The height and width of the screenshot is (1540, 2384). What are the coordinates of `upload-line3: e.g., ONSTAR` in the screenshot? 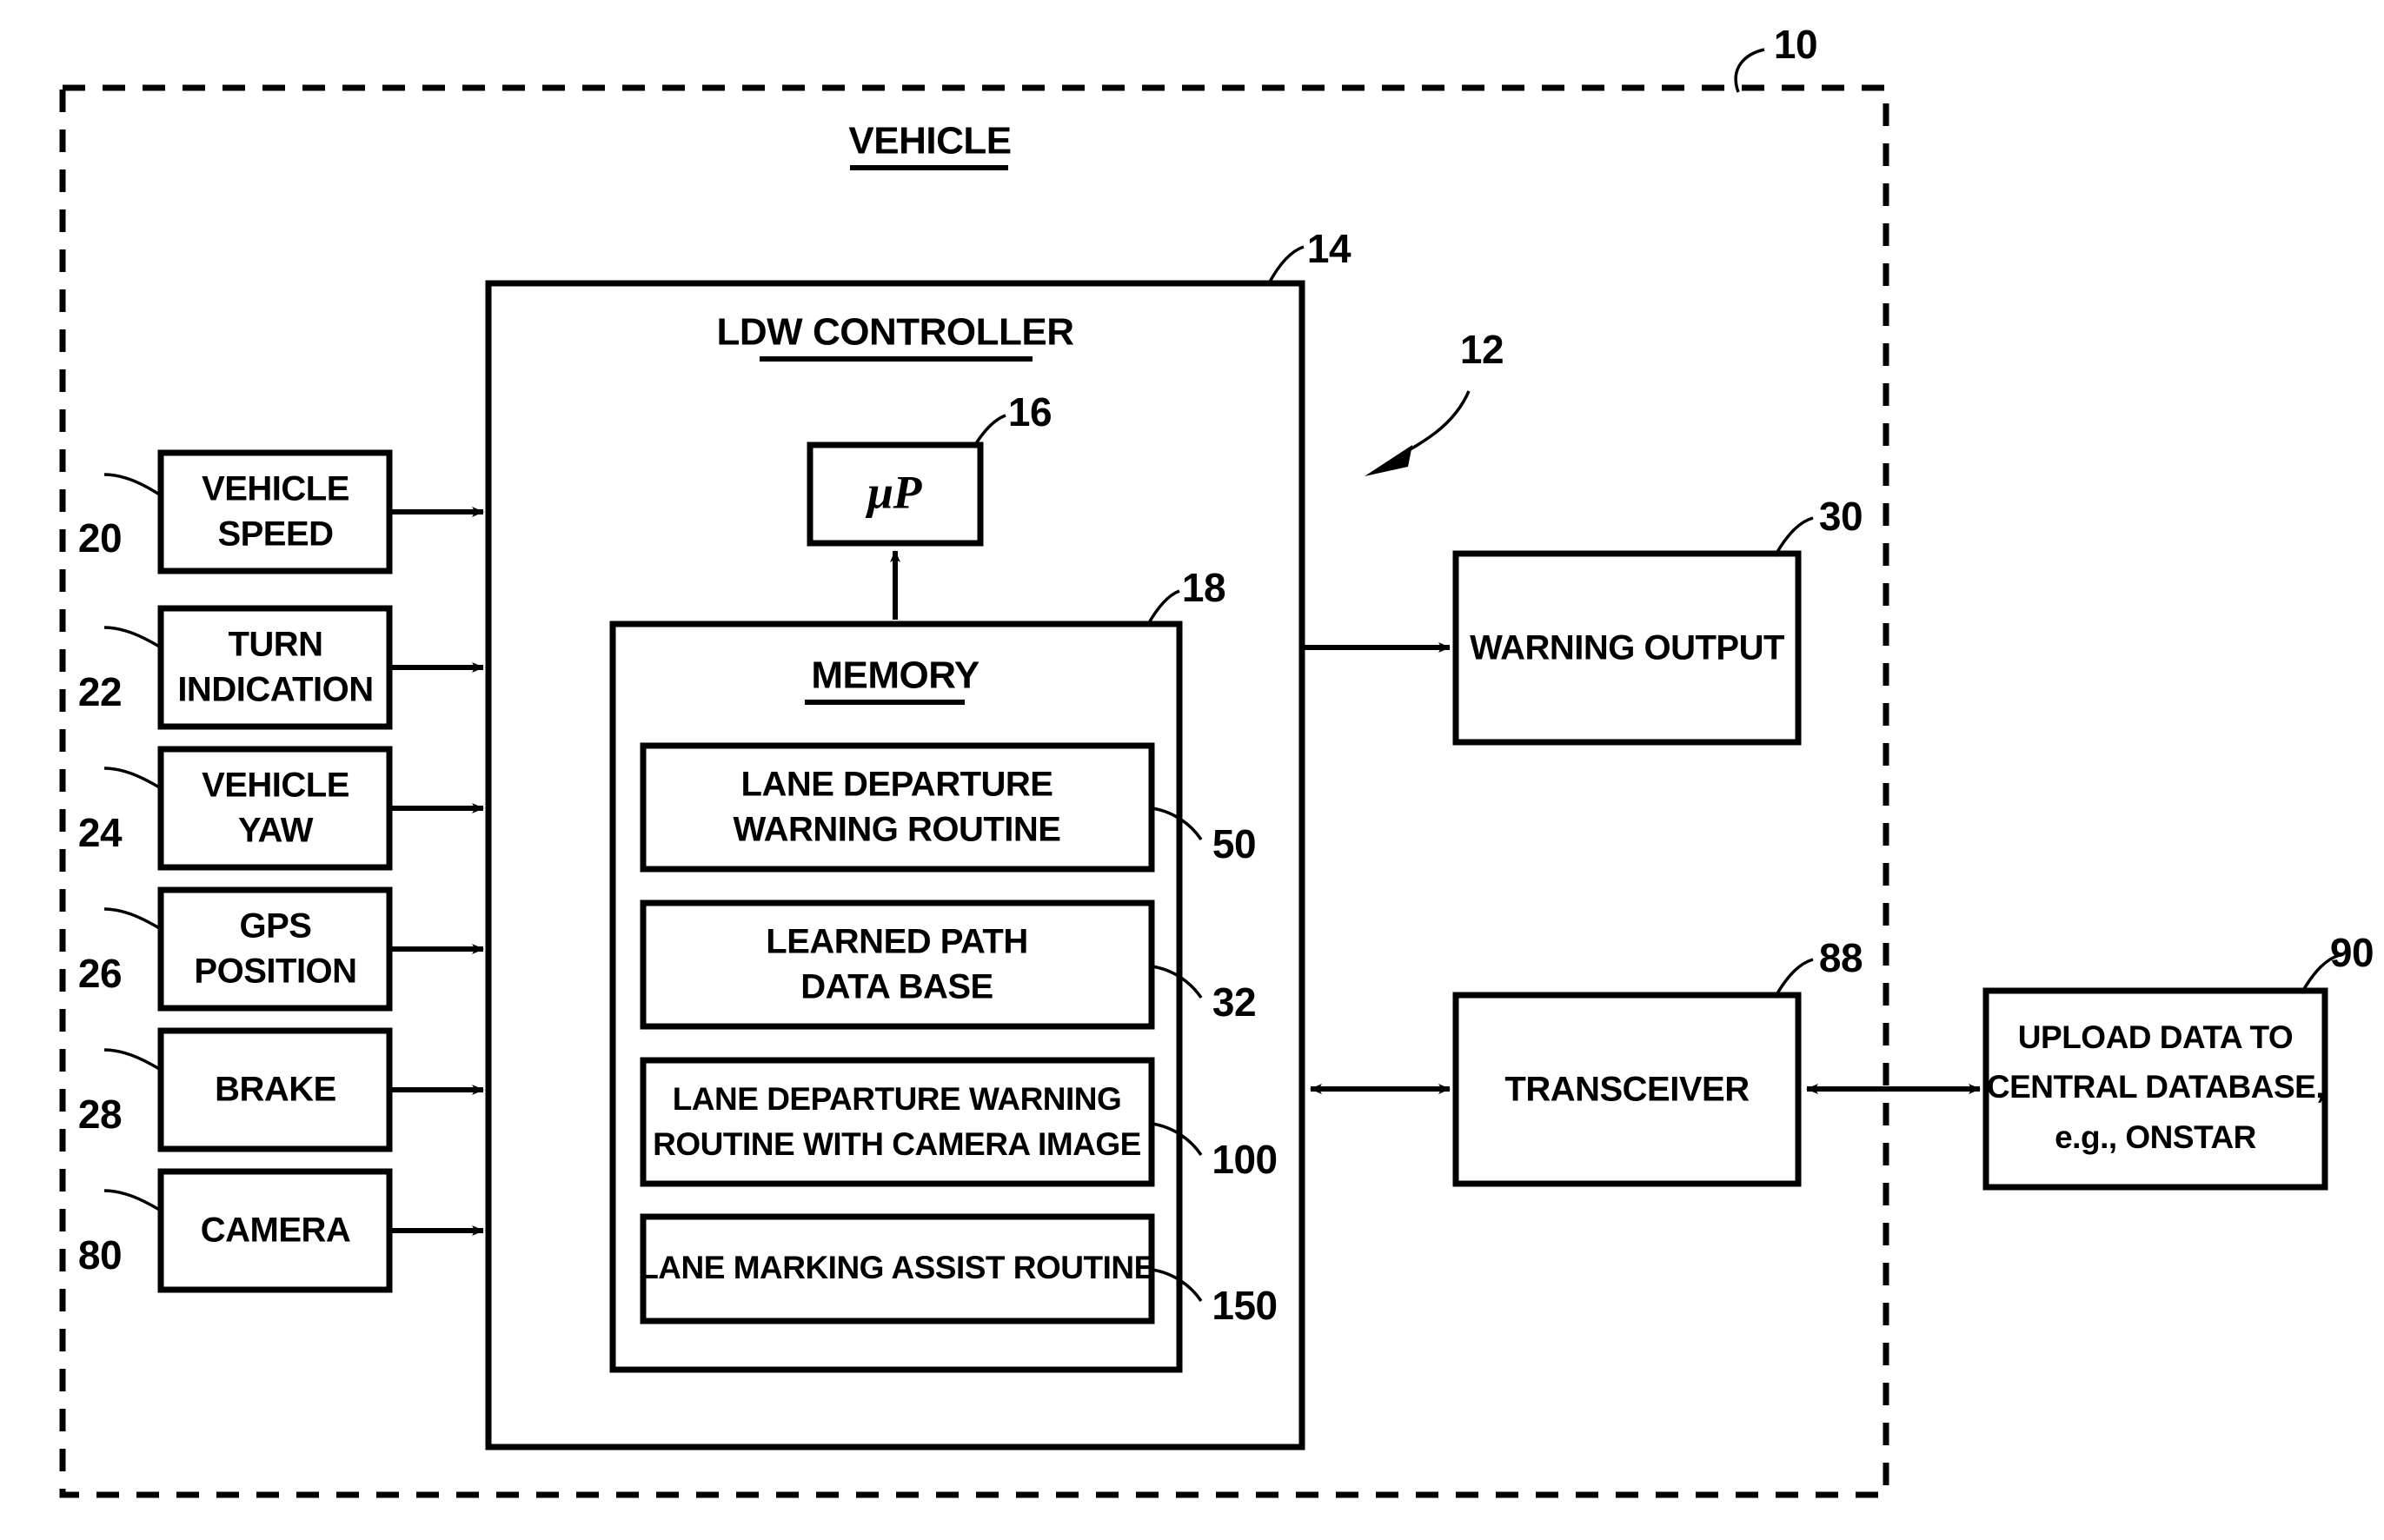 It's located at (2156, 1137).